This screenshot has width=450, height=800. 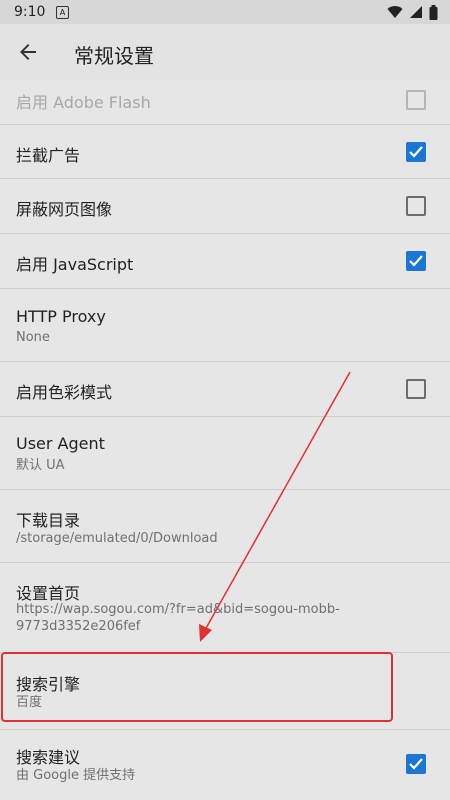 What do you see at coordinates (48, 757) in the screenshot?
I see `setting-title: 搜索建议` at bounding box center [48, 757].